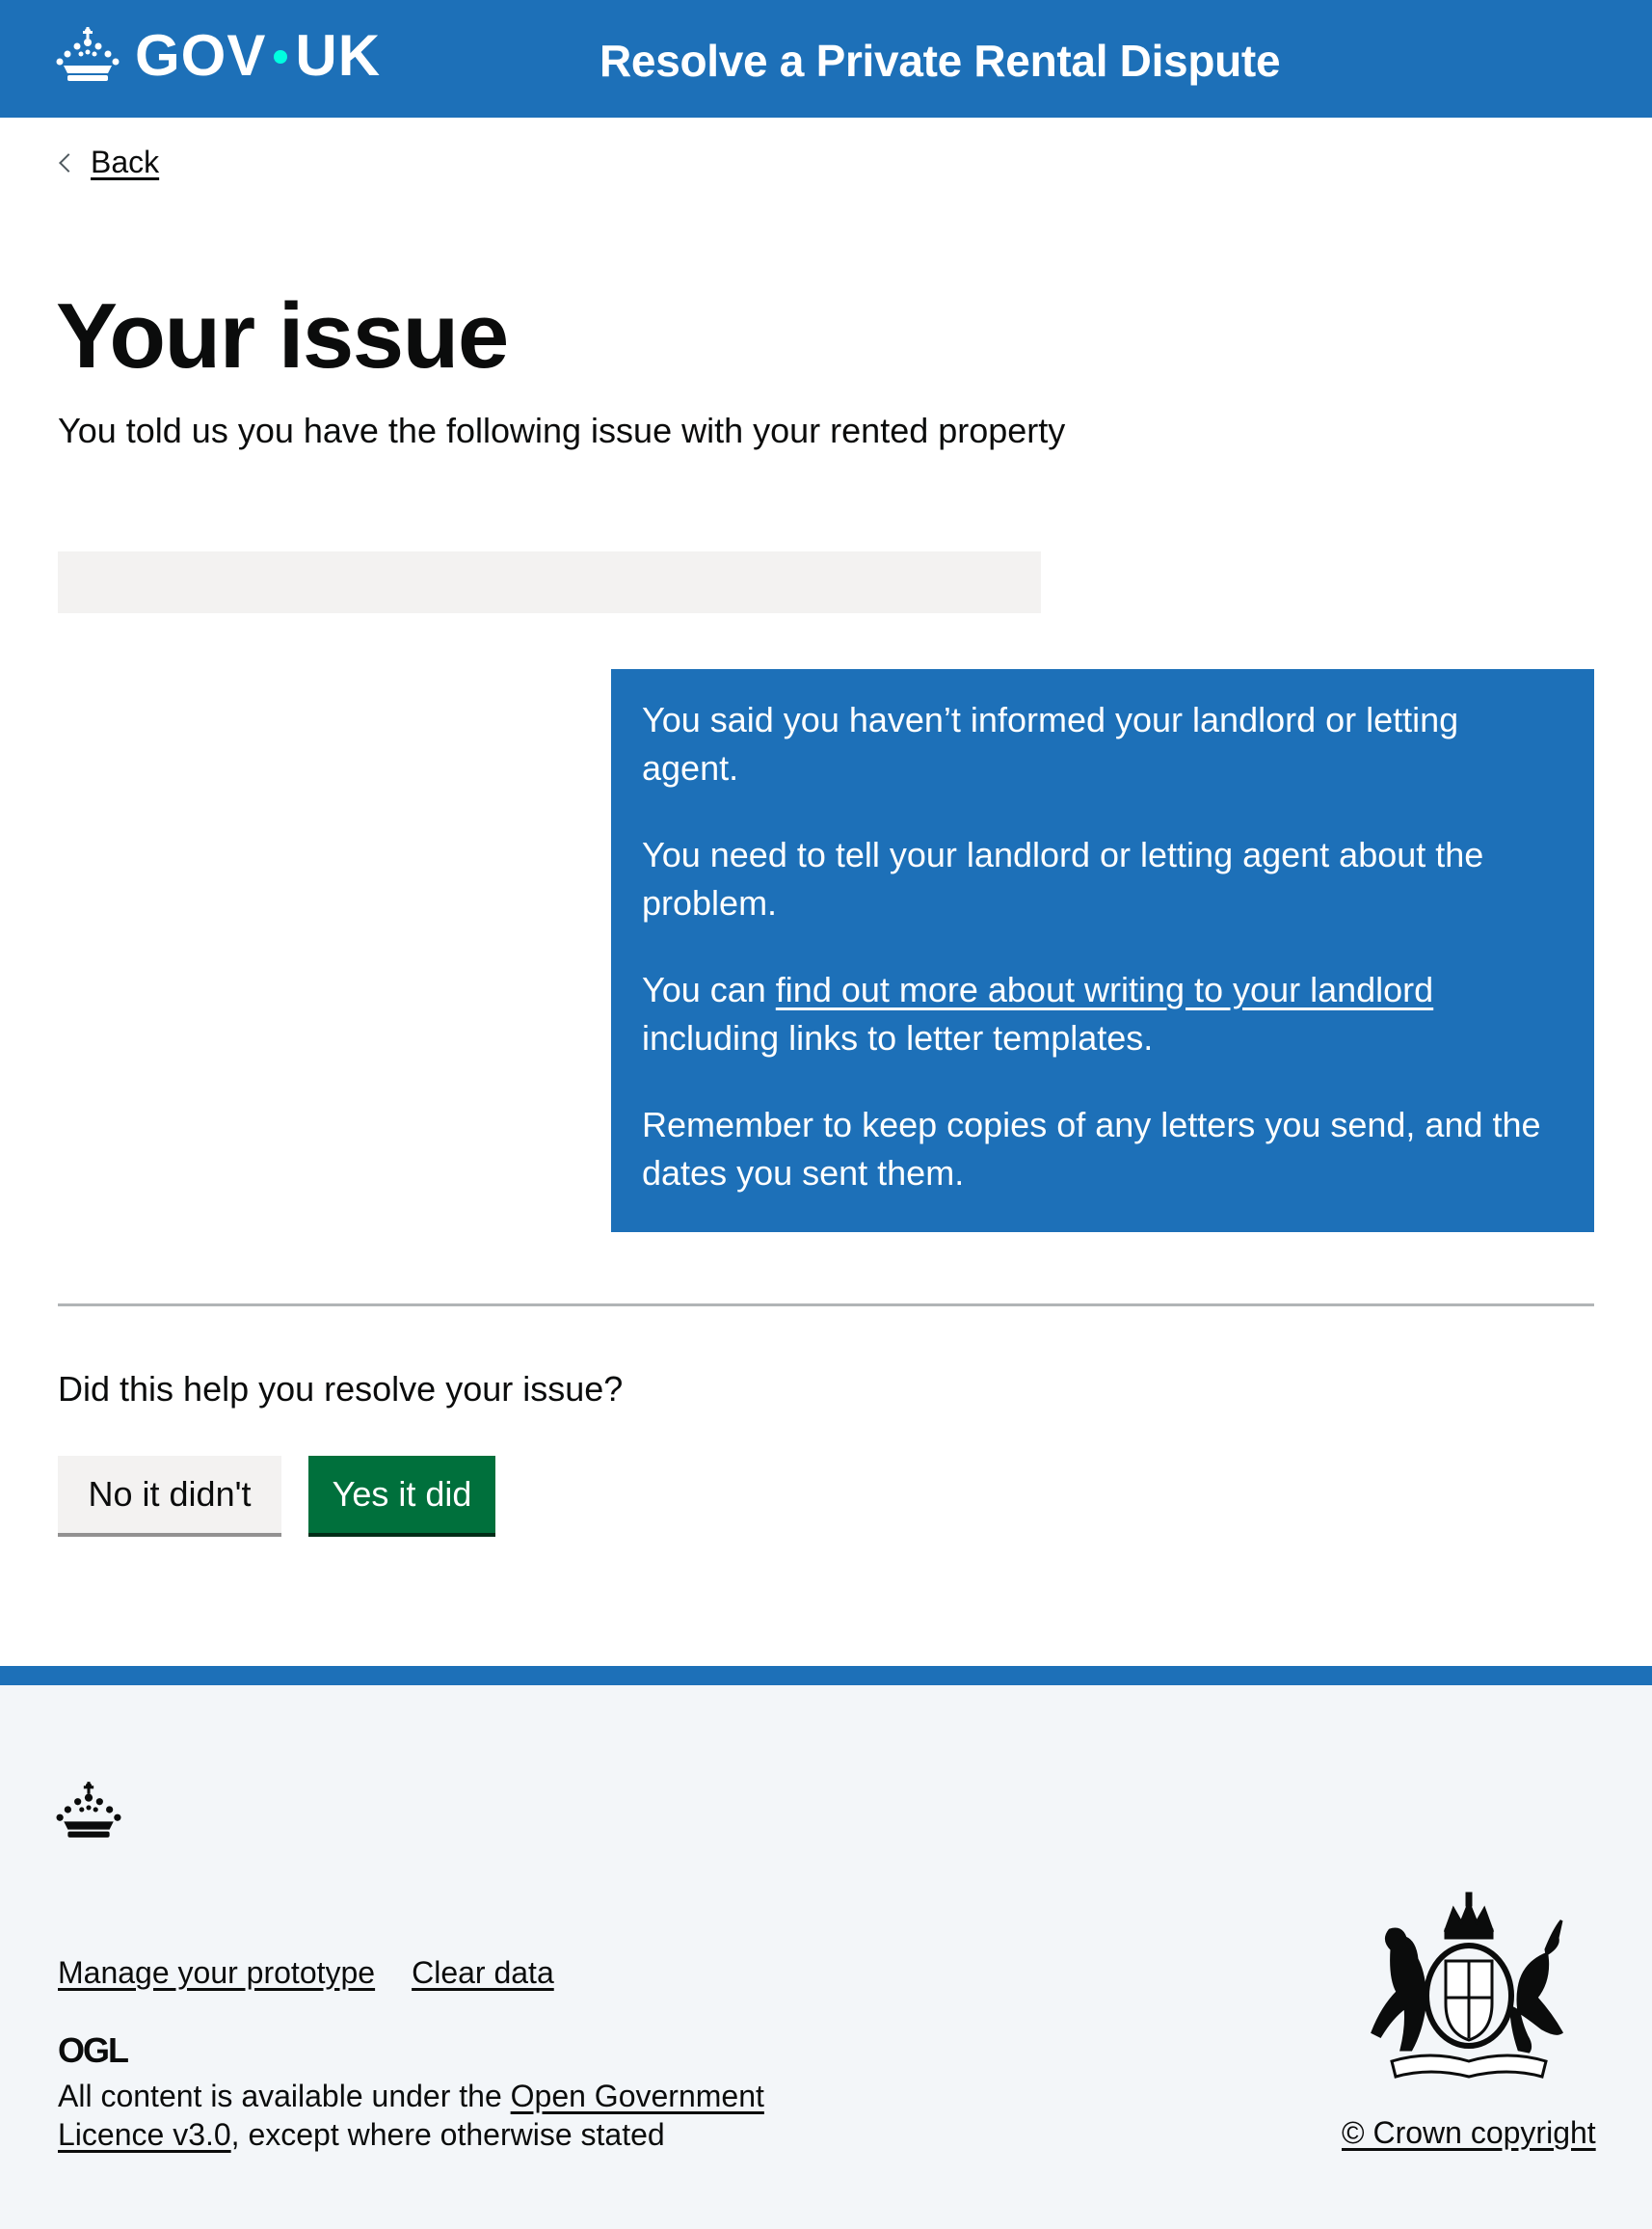 The width and height of the screenshot is (1652, 2229). What do you see at coordinates (940, 61) in the screenshot?
I see `service-name-link: Resolve a Private Rental Dispute` at bounding box center [940, 61].